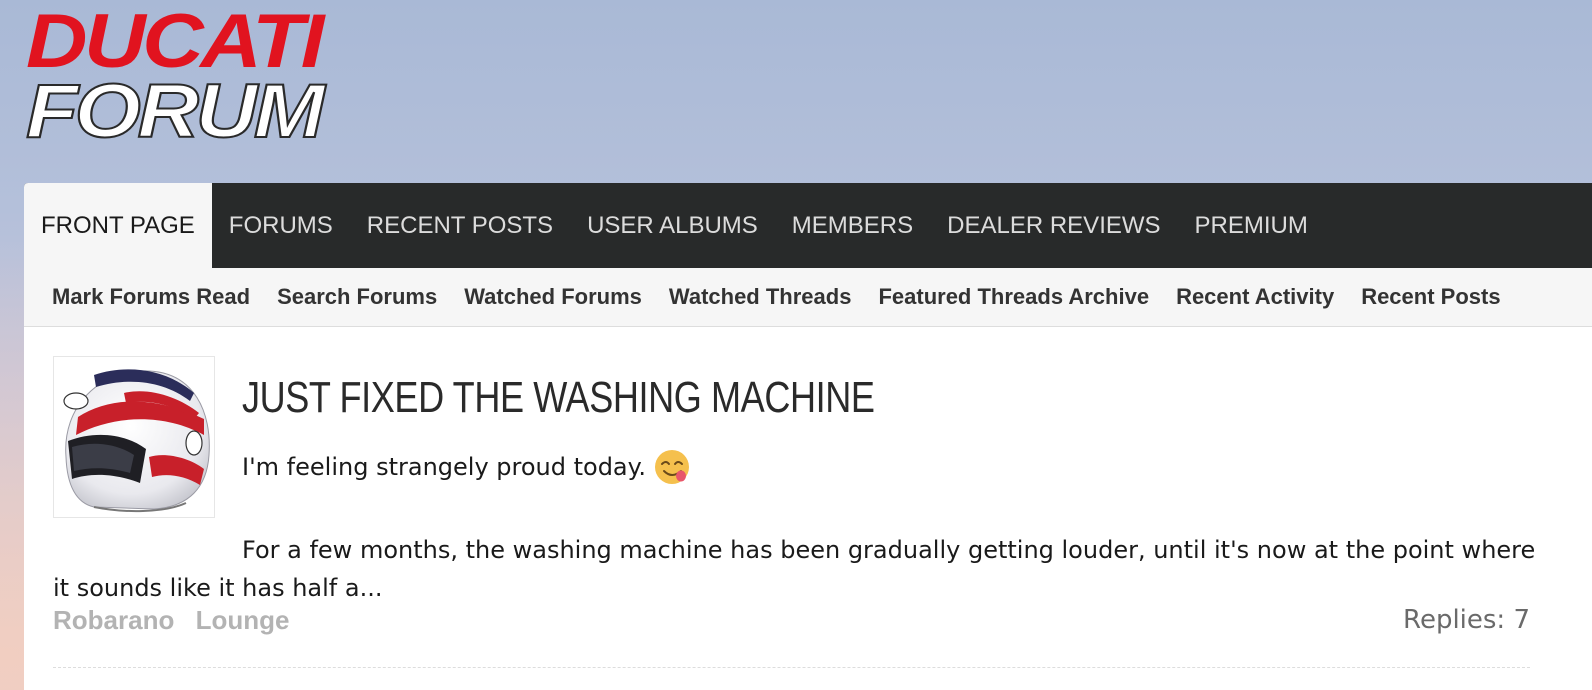 The width and height of the screenshot is (1592, 690). What do you see at coordinates (151, 297) in the screenshot?
I see `subnav-mark-forums-read: Mark Forums Read` at bounding box center [151, 297].